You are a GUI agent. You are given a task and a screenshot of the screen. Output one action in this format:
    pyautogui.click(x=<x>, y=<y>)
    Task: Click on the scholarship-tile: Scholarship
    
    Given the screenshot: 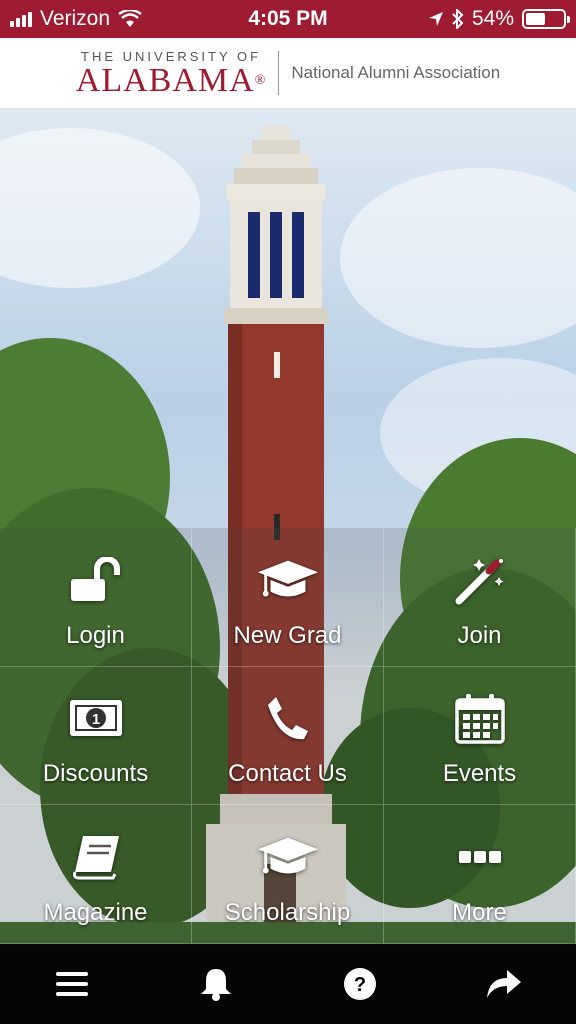 What is the action you would take?
    pyautogui.click(x=288, y=874)
    